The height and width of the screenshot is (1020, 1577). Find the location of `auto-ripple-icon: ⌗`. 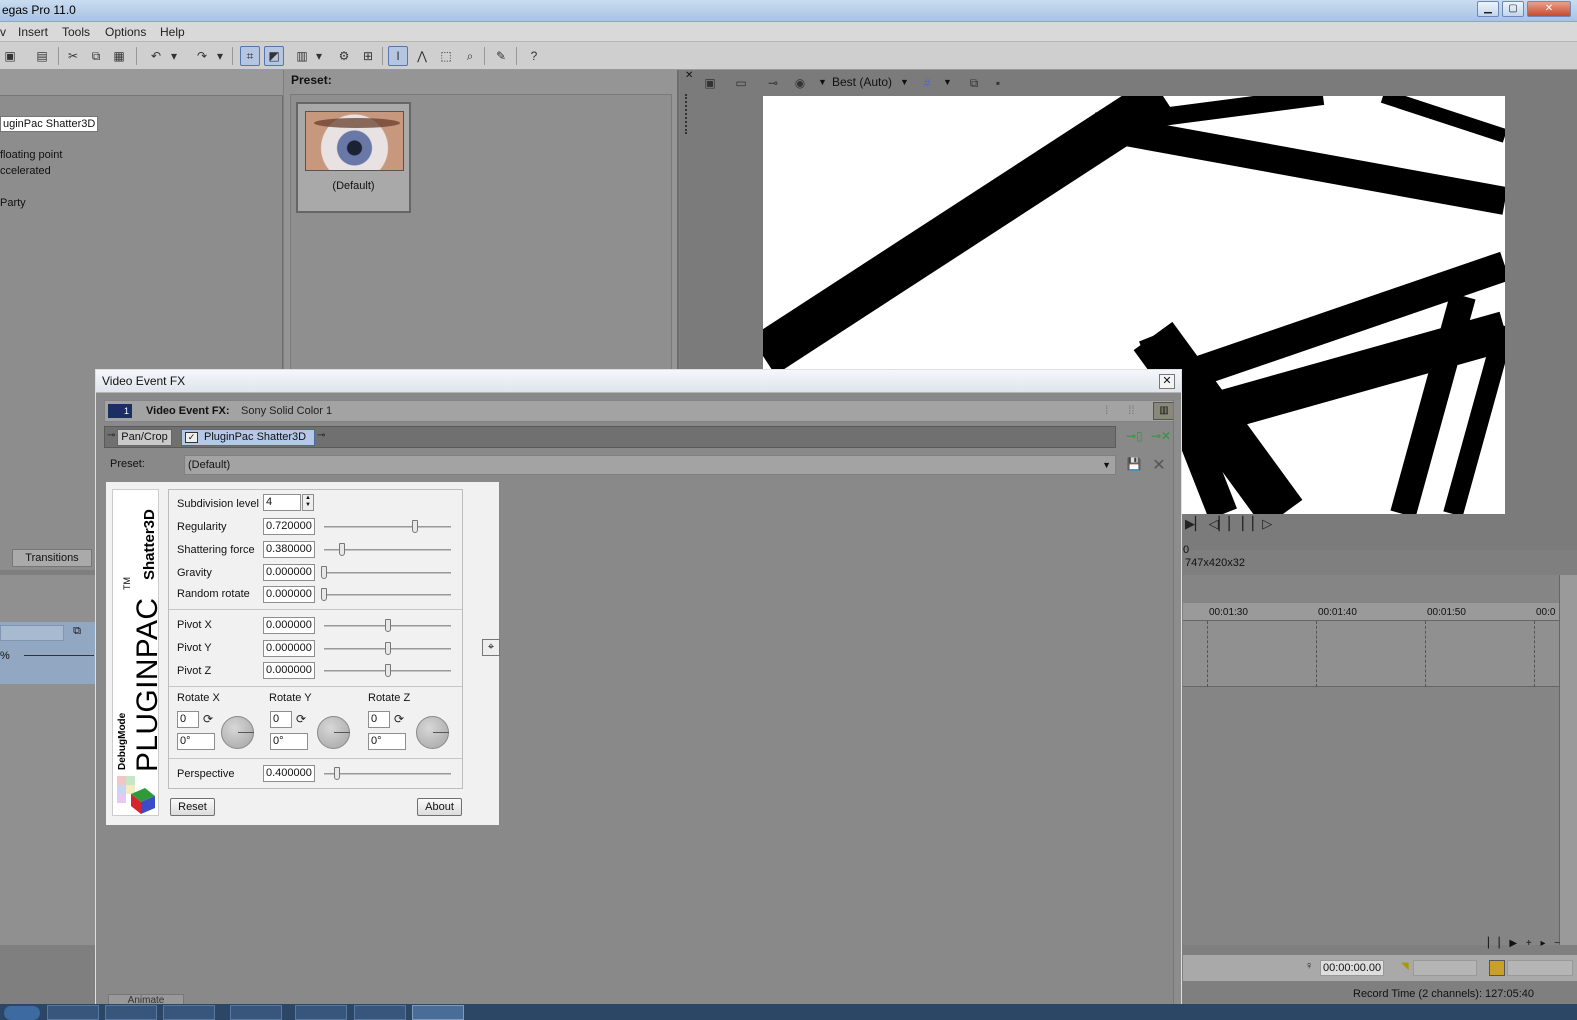

auto-ripple-icon: ⌗ is located at coordinates (250, 56).